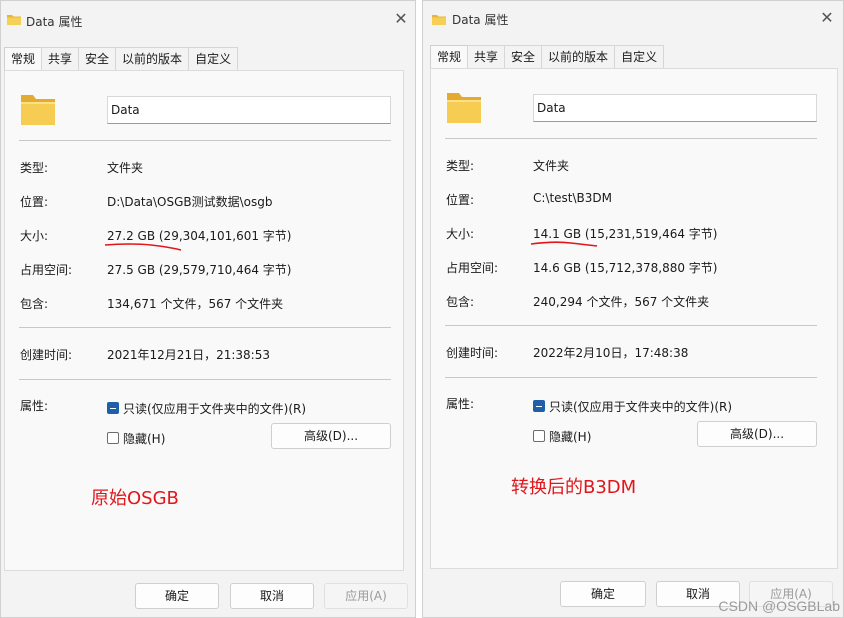 This screenshot has height=618, width=844. I want to click on annotation-text: 转换后的B3DM, so click(574, 487).